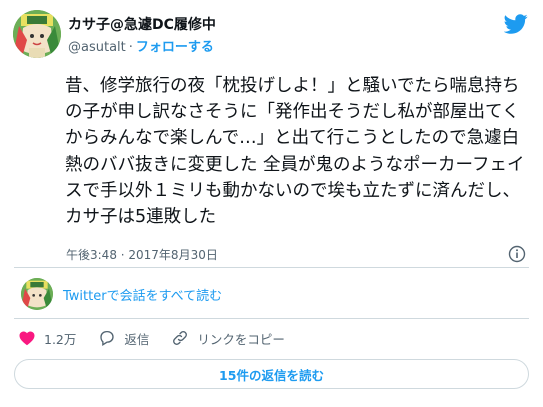 The width and height of the screenshot is (543, 407). I want to click on author-avatar, so click(37, 34).